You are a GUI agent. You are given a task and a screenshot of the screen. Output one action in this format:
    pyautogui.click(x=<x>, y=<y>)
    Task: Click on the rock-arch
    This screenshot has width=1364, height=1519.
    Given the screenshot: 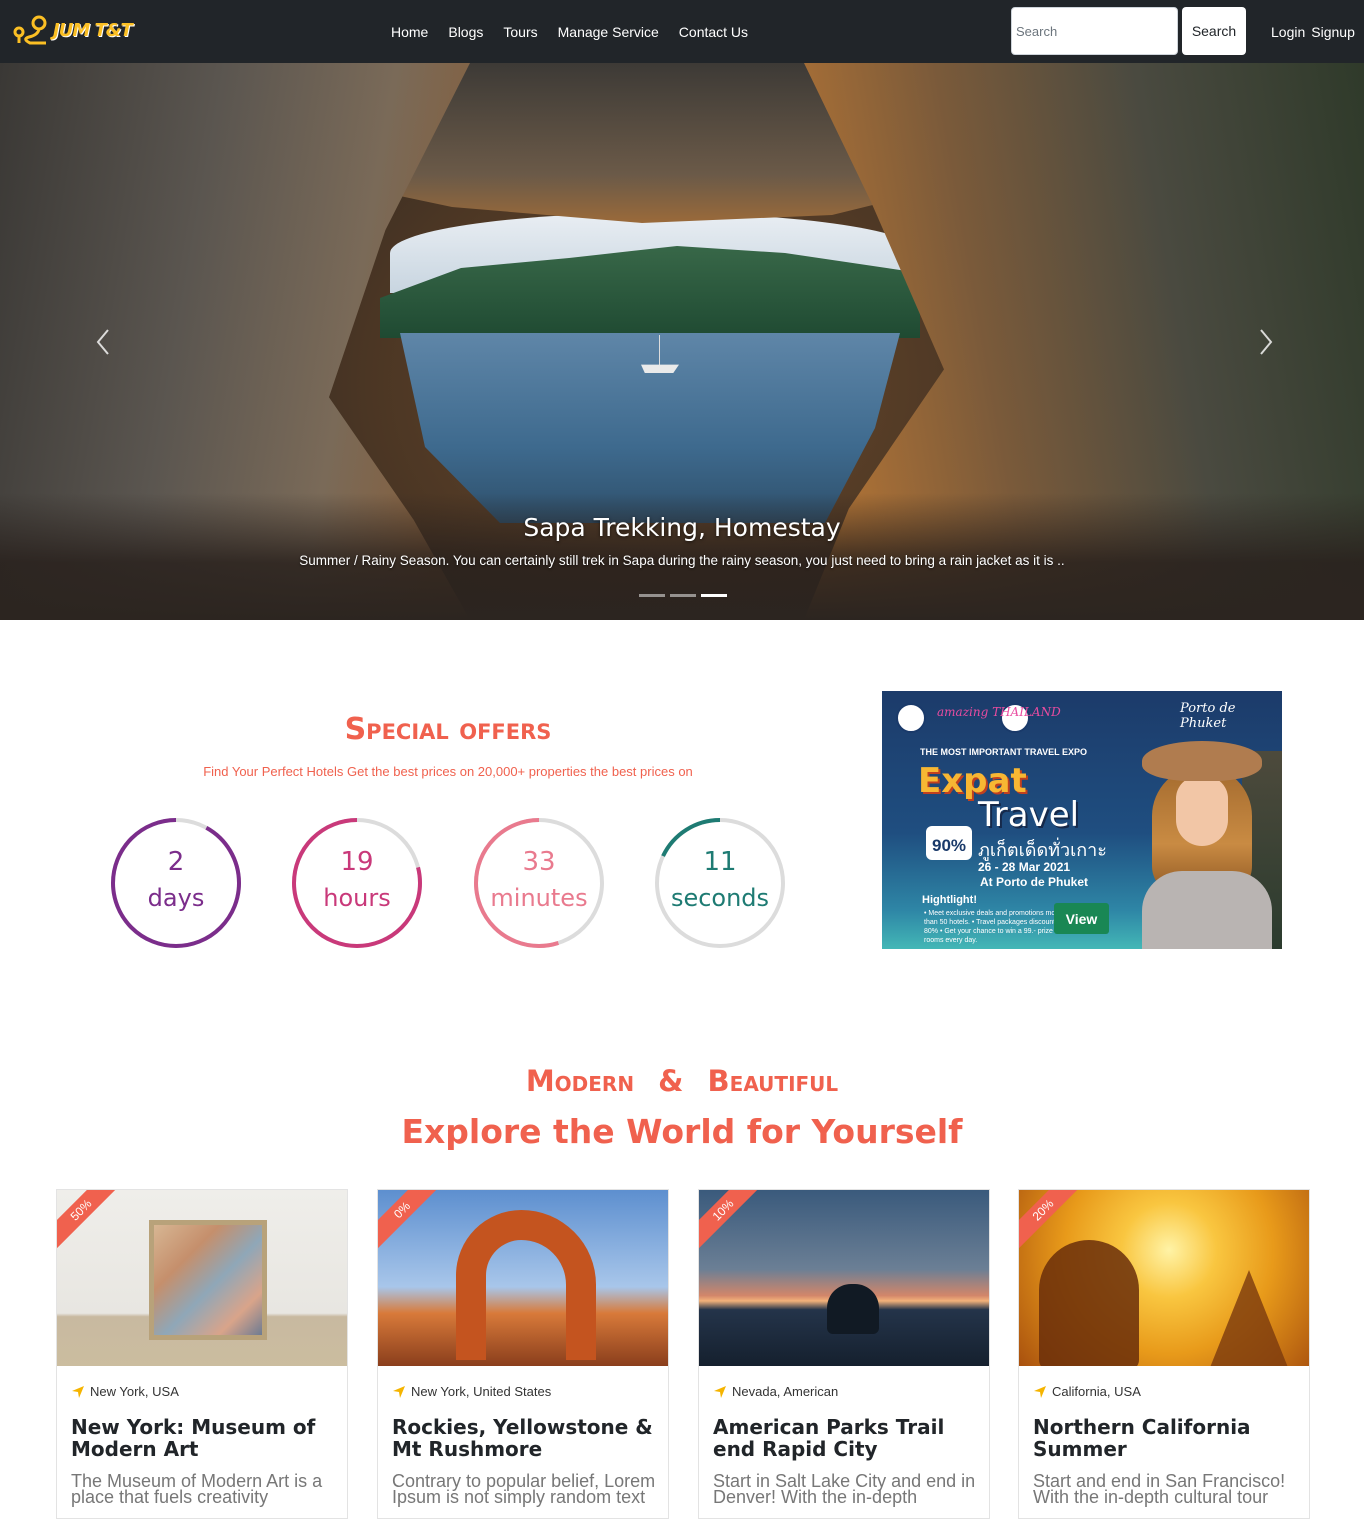 What is the action you would take?
    pyautogui.click(x=526, y=1285)
    